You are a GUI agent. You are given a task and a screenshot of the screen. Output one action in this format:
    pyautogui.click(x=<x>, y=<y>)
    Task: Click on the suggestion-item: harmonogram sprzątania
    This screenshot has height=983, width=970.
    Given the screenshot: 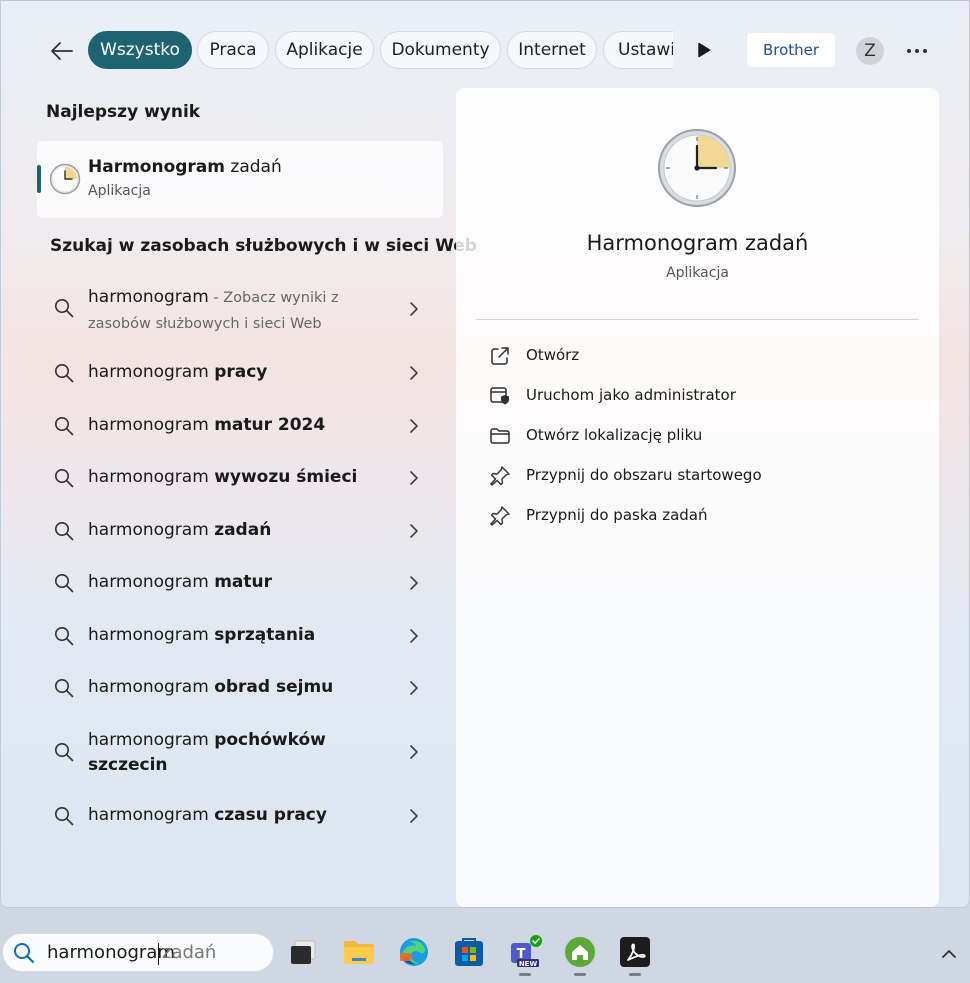 What is the action you would take?
    pyautogui.click(x=240, y=636)
    